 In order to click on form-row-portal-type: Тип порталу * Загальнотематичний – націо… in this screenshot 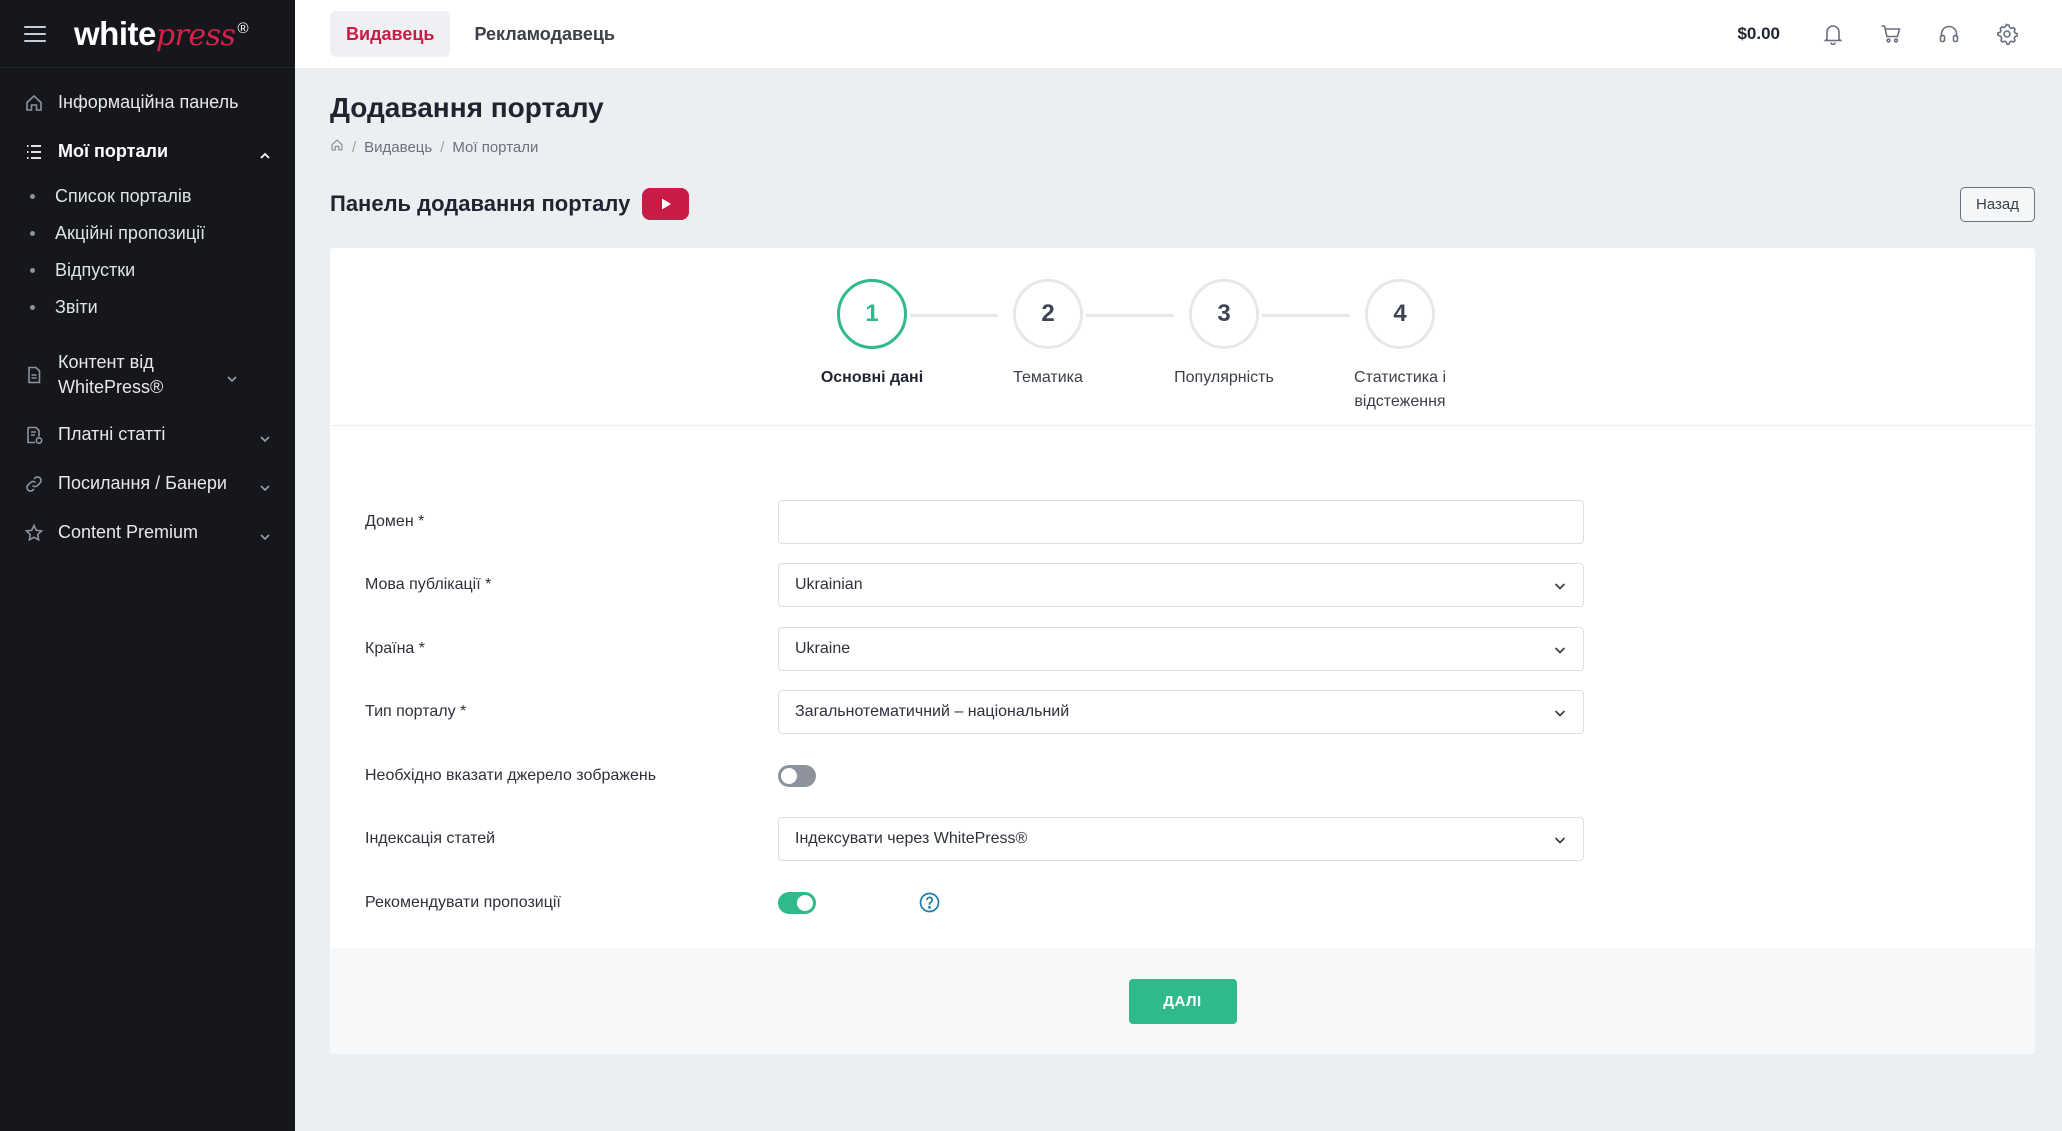, I will do `click(1200, 713)`.